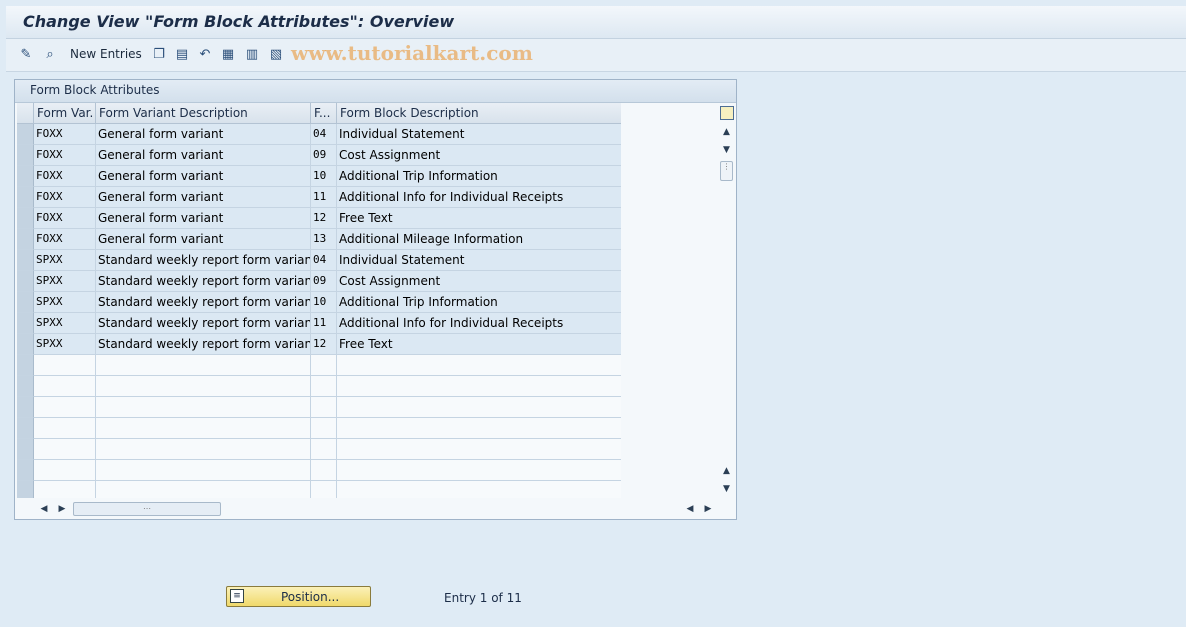  I want to click on scroll-far-right-icon: ▶, so click(708, 509).